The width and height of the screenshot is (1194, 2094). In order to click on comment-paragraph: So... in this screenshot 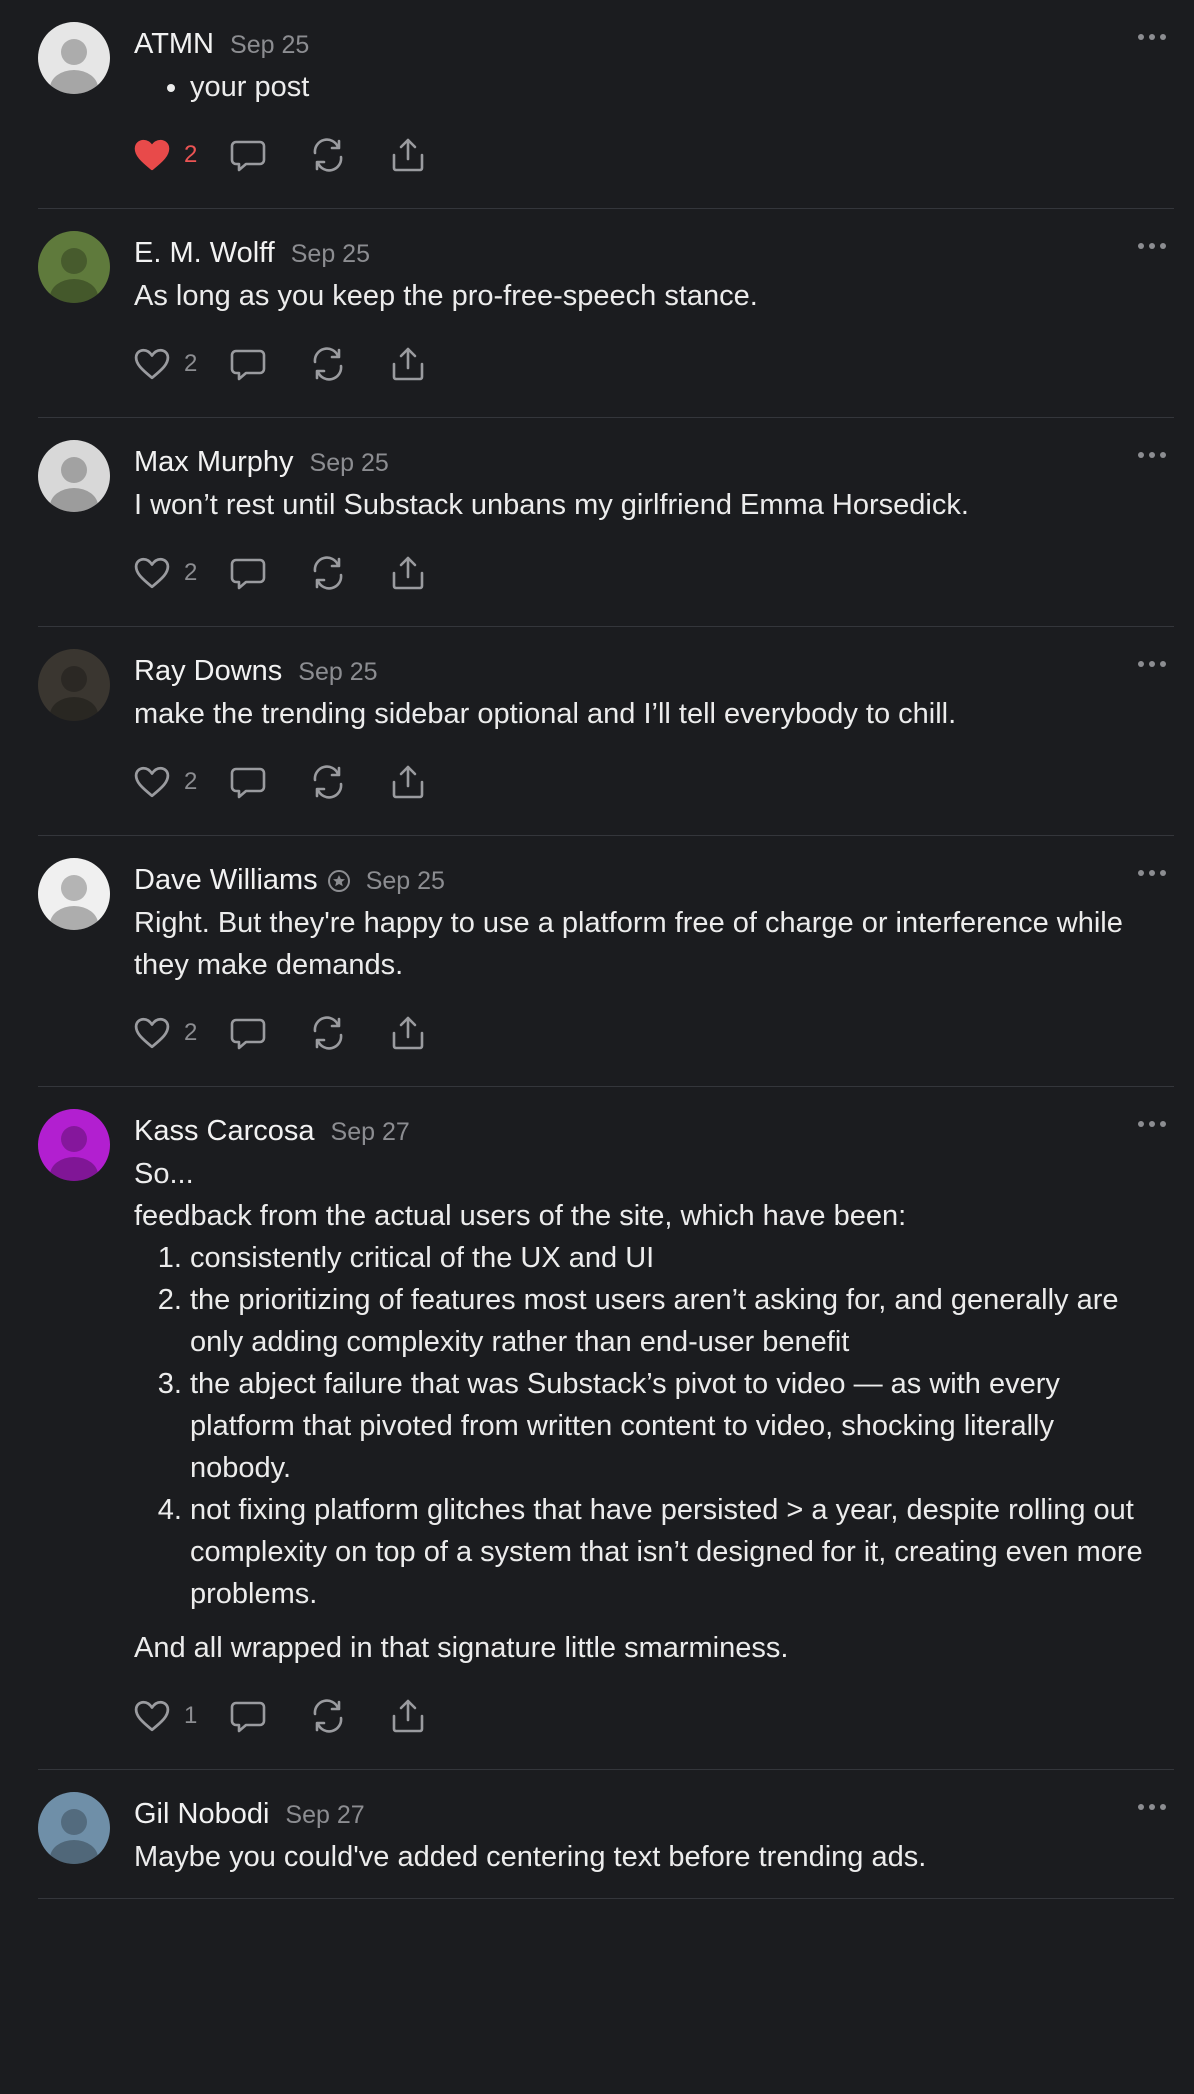, I will do `click(164, 1174)`.